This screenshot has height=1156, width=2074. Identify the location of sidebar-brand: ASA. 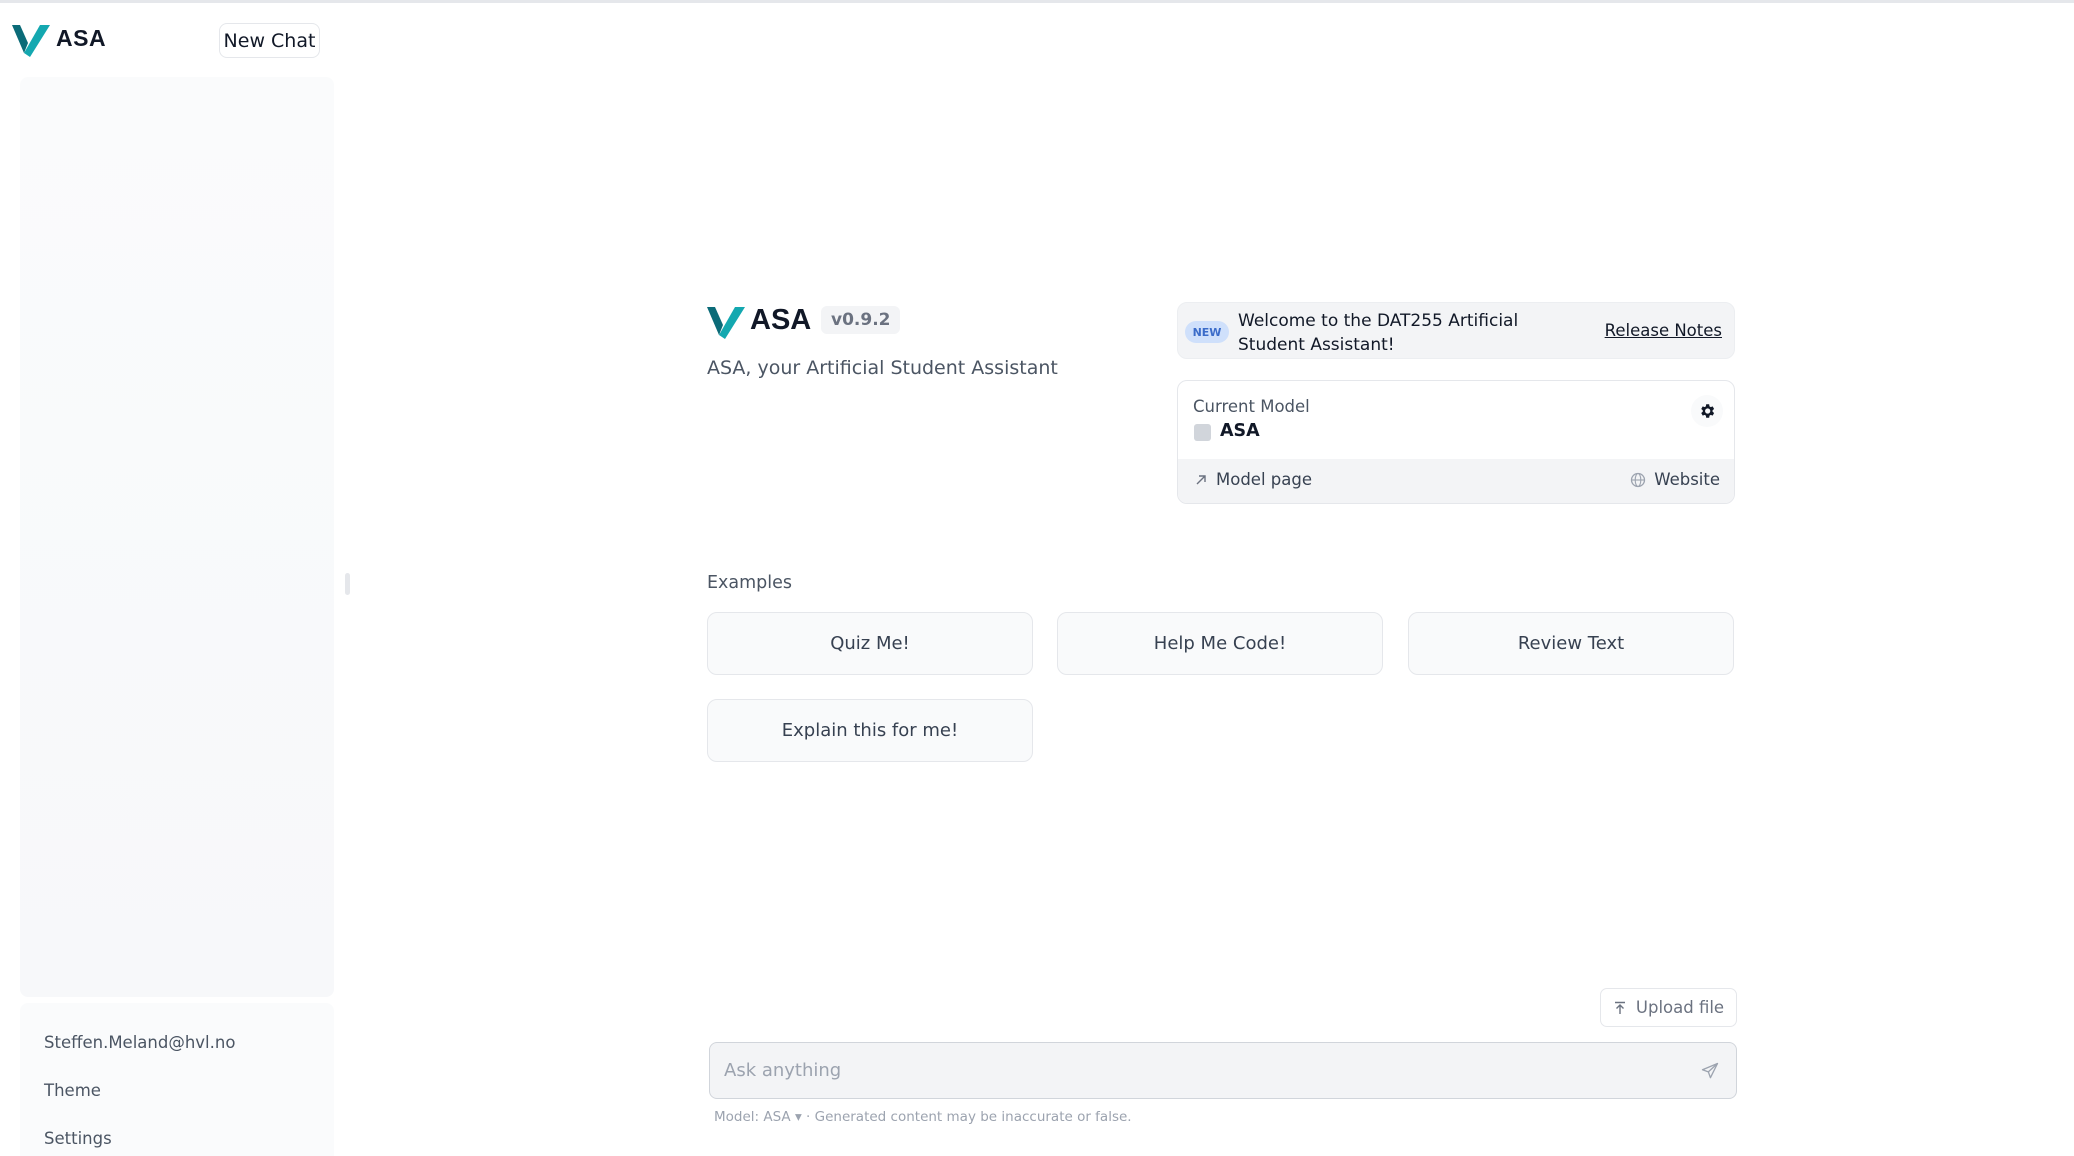
(81, 38).